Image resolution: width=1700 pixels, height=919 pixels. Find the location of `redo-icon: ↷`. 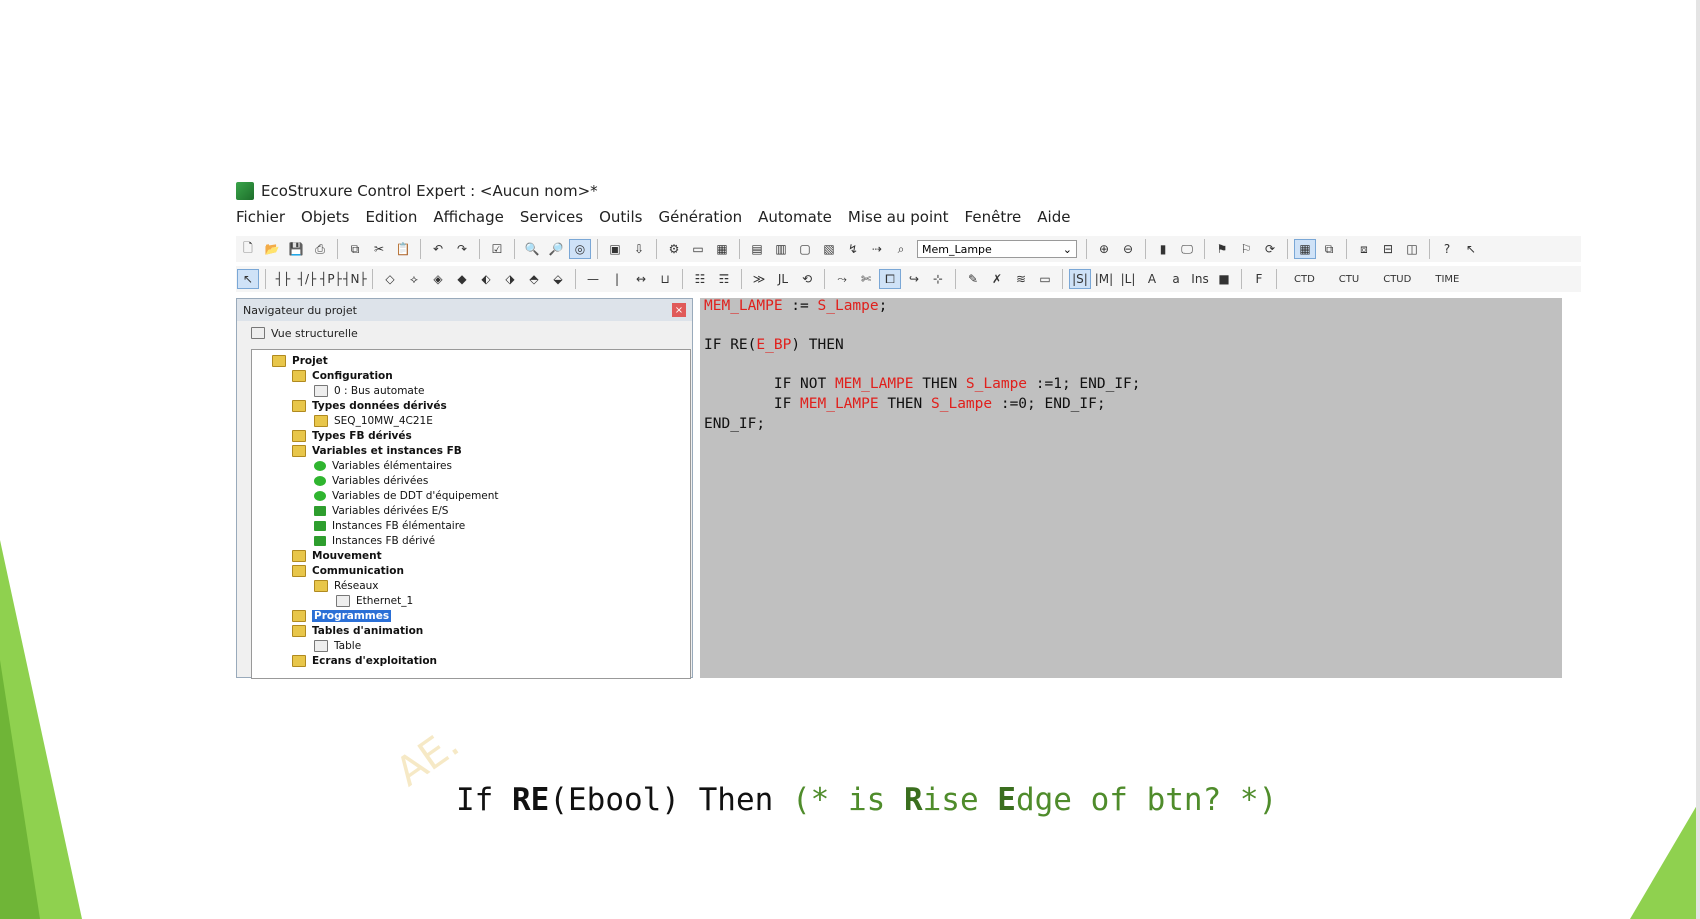

redo-icon: ↷ is located at coordinates (462, 249).